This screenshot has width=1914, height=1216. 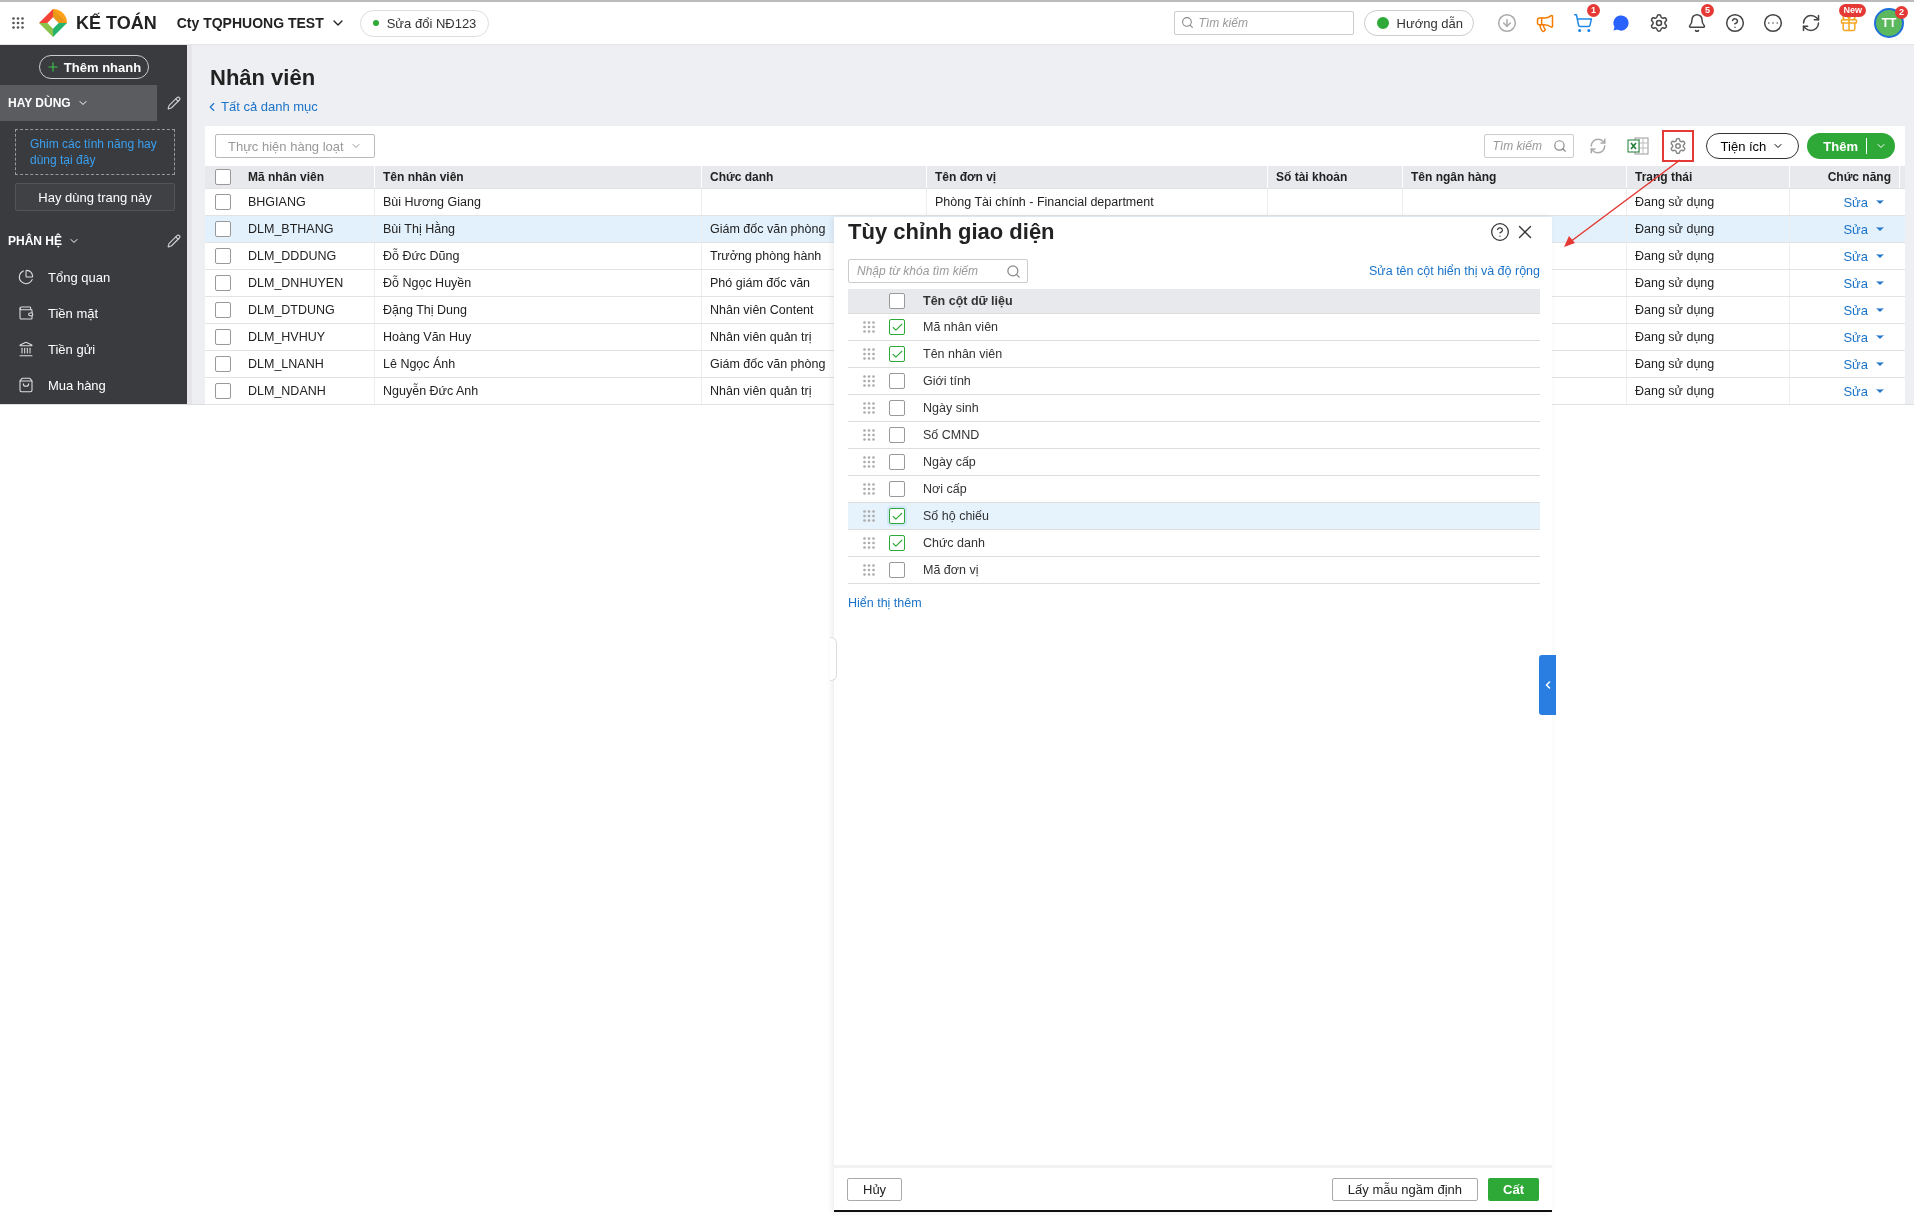 What do you see at coordinates (949, 462) in the screenshot?
I see `column-name: Ngày cấp` at bounding box center [949, 462].